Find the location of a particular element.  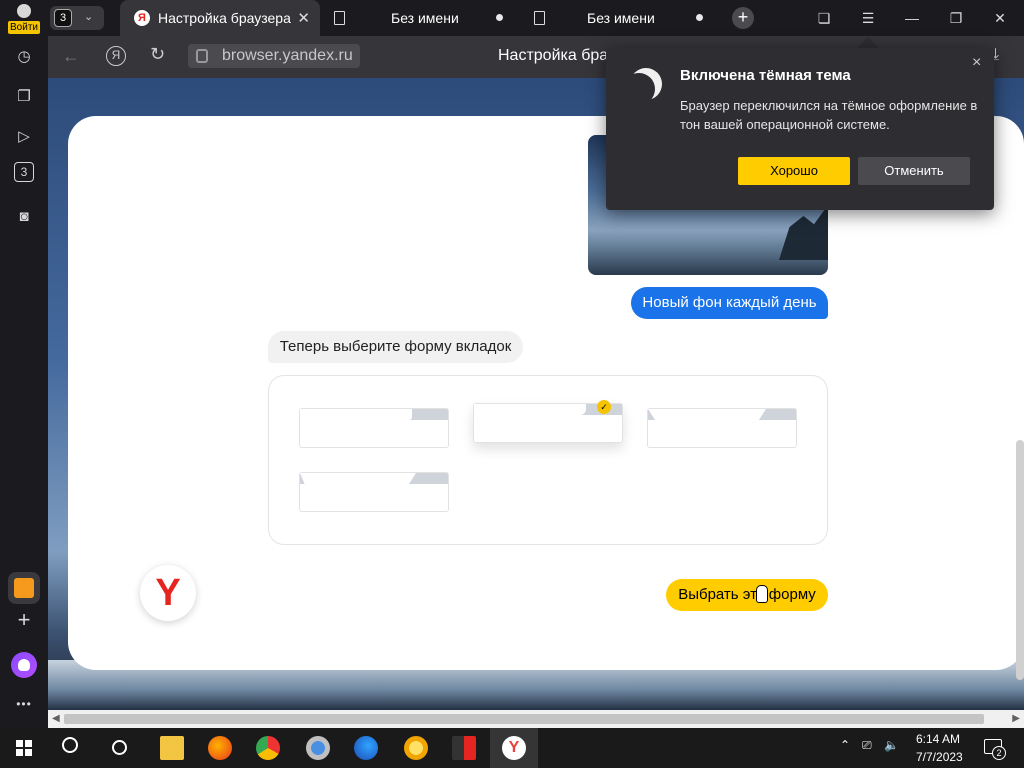

tab-count: 3 is located at coordinates (63, 18).